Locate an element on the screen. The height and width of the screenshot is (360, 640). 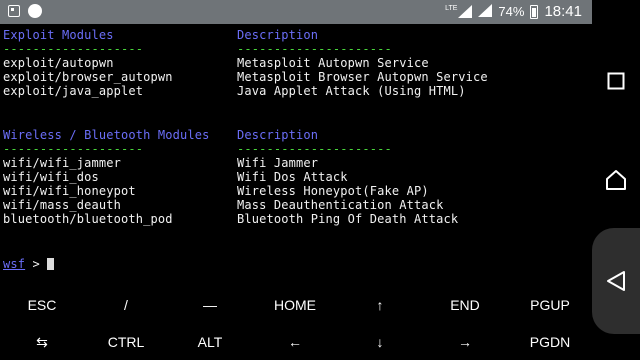
key-esc: ESC is located at coordinates (42, 305).